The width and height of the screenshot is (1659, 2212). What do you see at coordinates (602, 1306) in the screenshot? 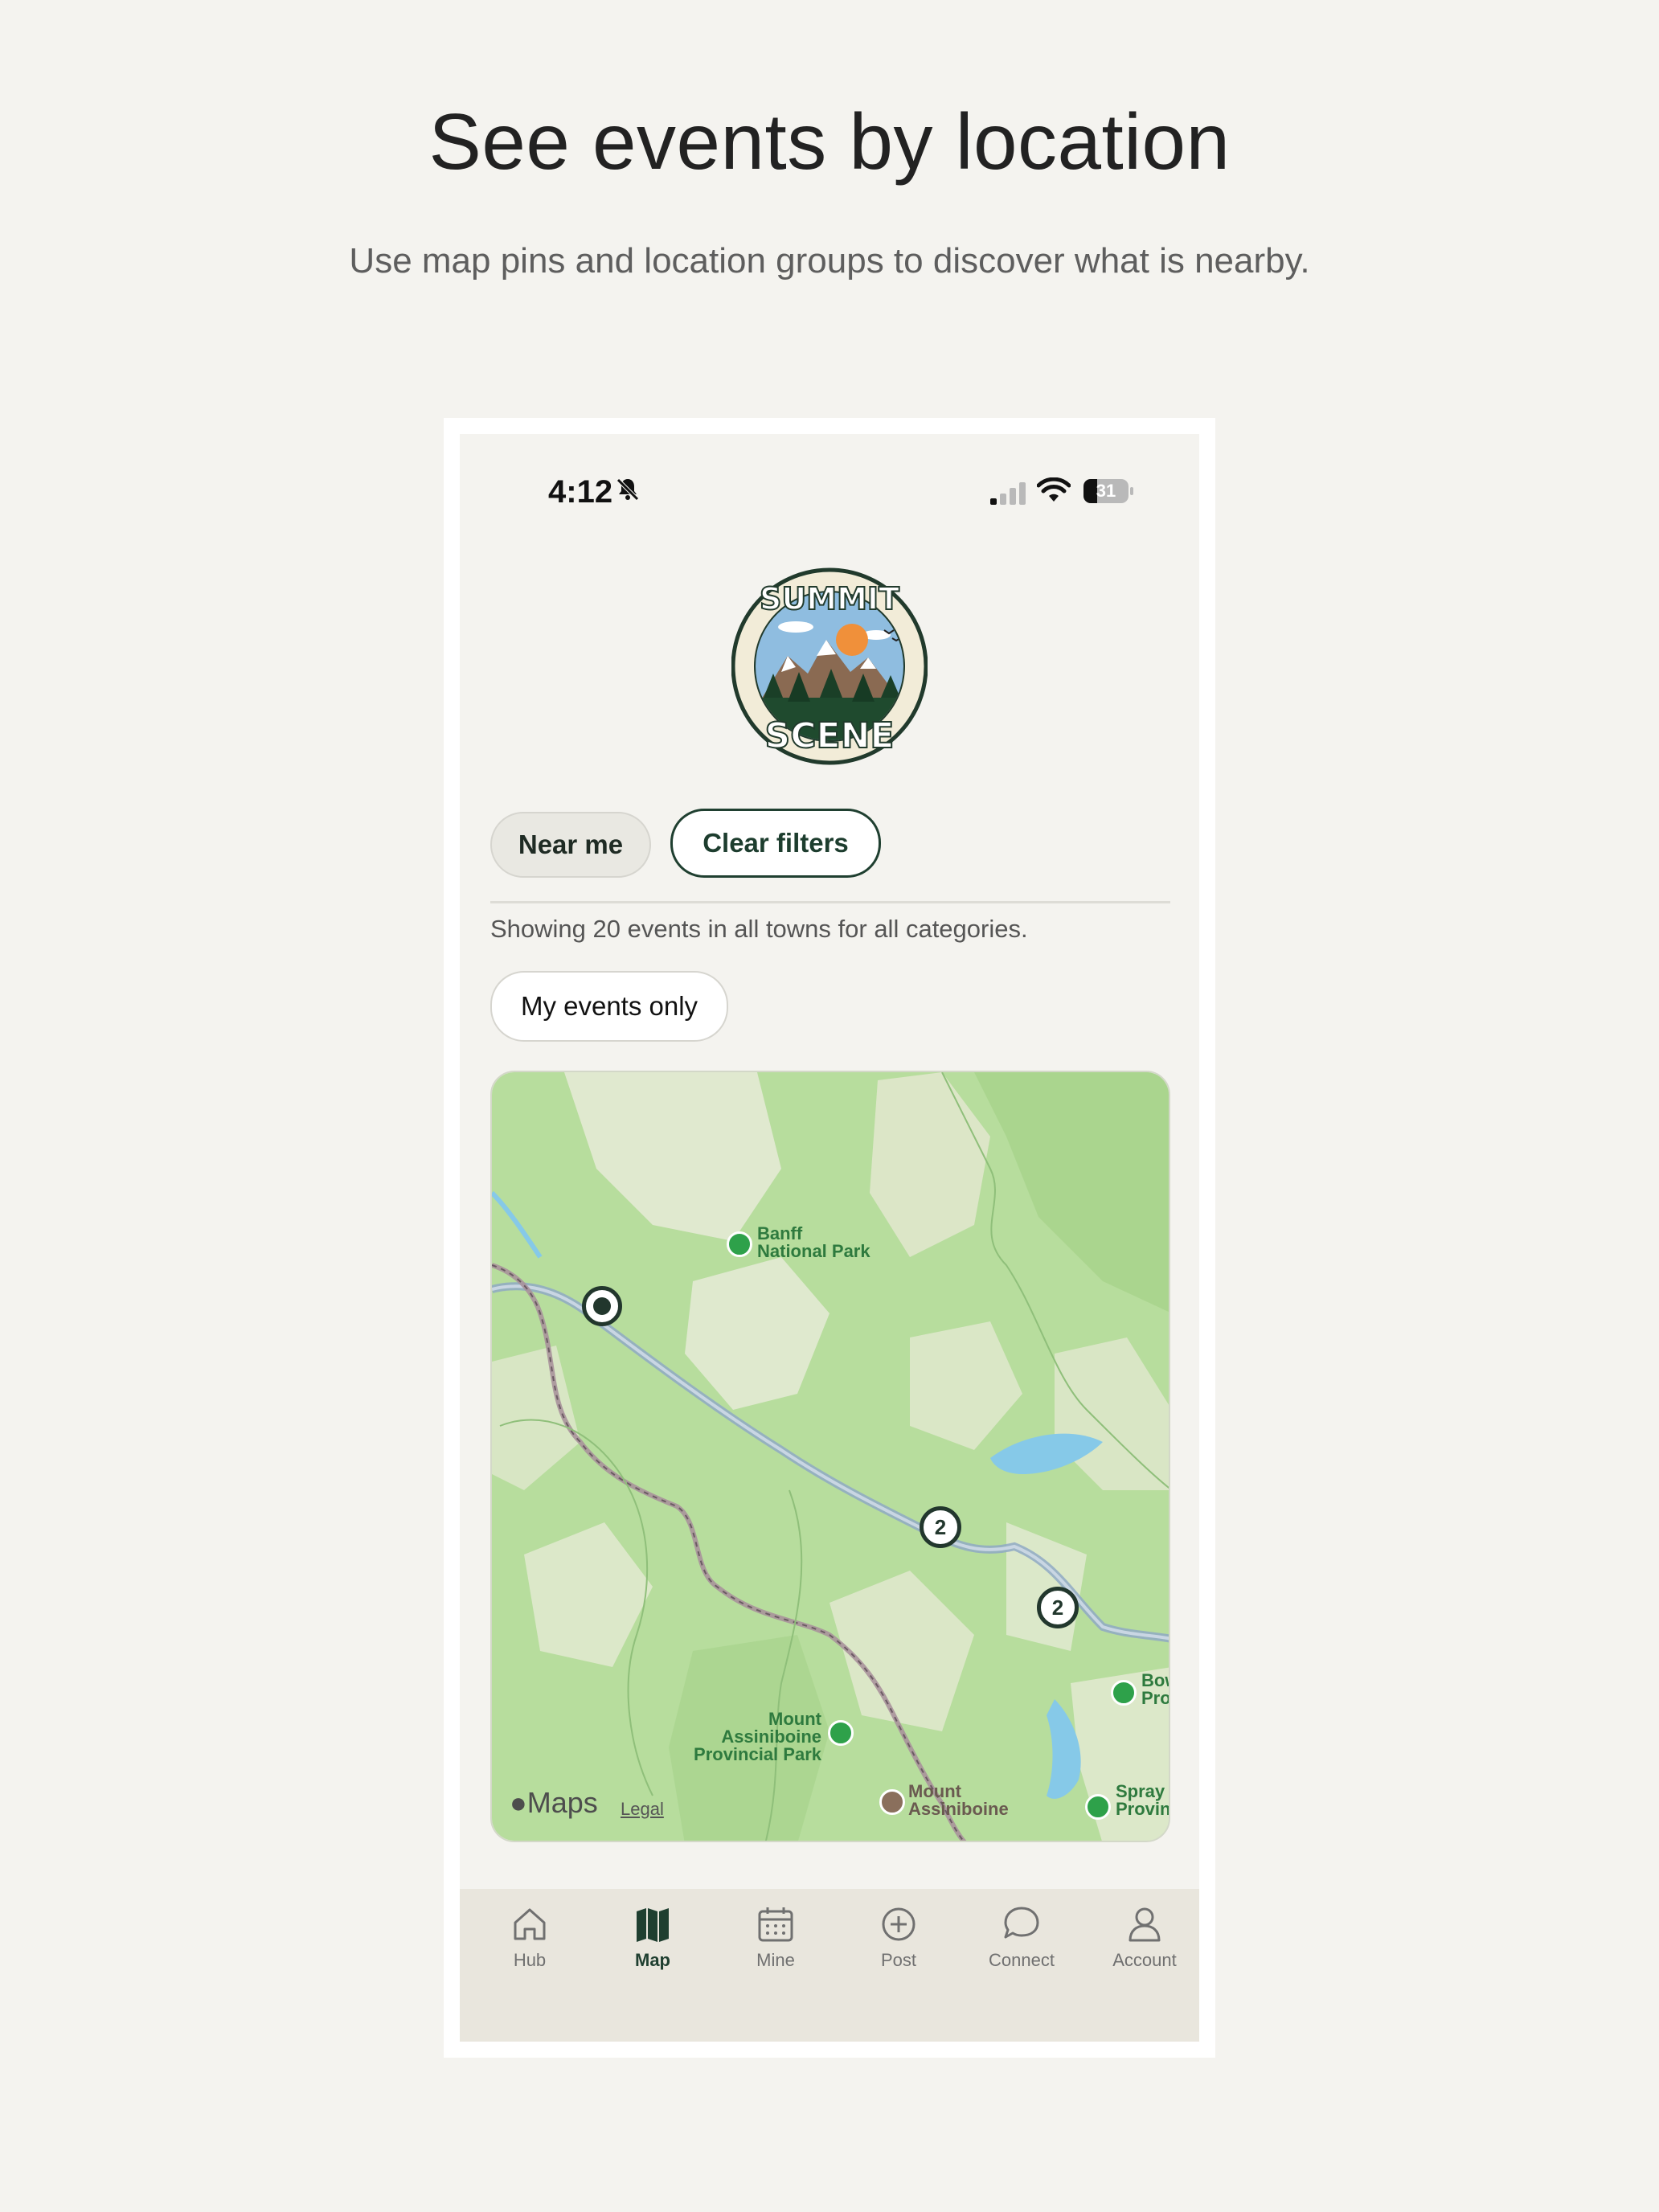
I see `event-pin` at bounding box center [602, 1306].